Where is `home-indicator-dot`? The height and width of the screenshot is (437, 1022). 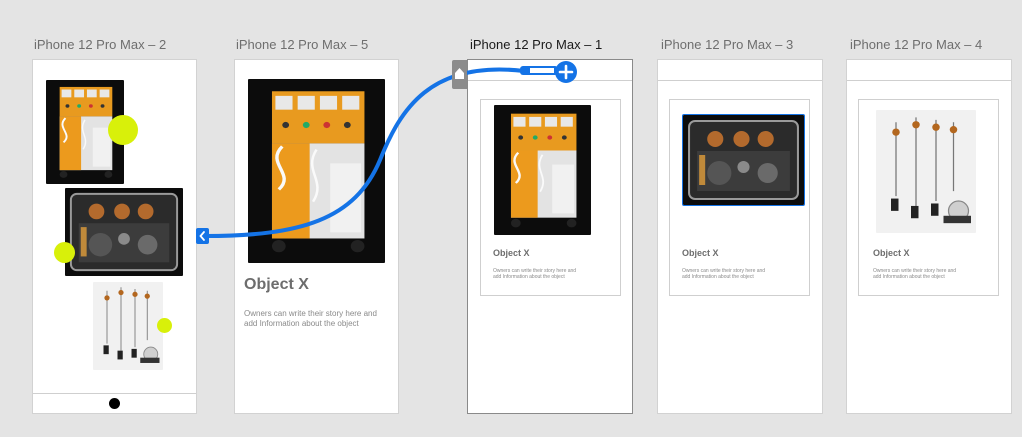 home-indicator-dot is located at coordinates (114, 403).